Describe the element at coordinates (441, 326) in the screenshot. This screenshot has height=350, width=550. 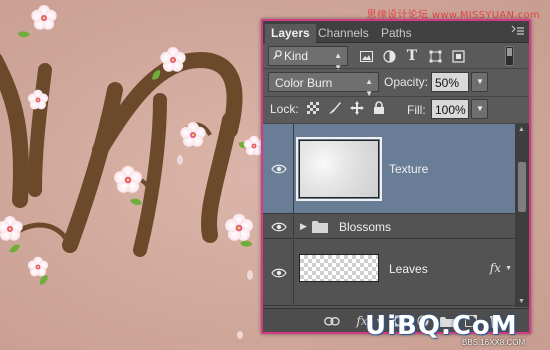
I see `watermark-logo: UiBQ.CoM` at that location.